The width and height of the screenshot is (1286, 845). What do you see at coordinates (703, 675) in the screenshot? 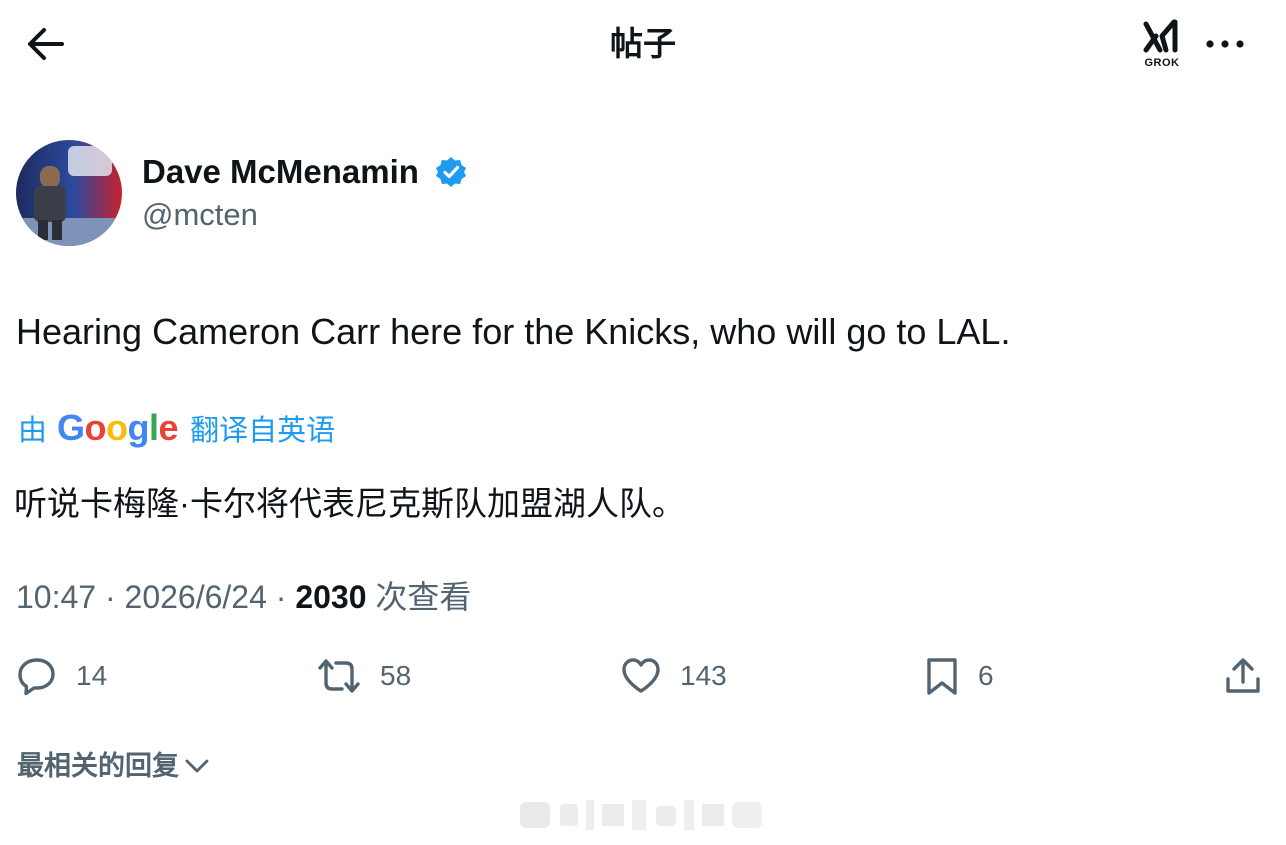
I see `like-count: 143` at bounding box center [703, 675].